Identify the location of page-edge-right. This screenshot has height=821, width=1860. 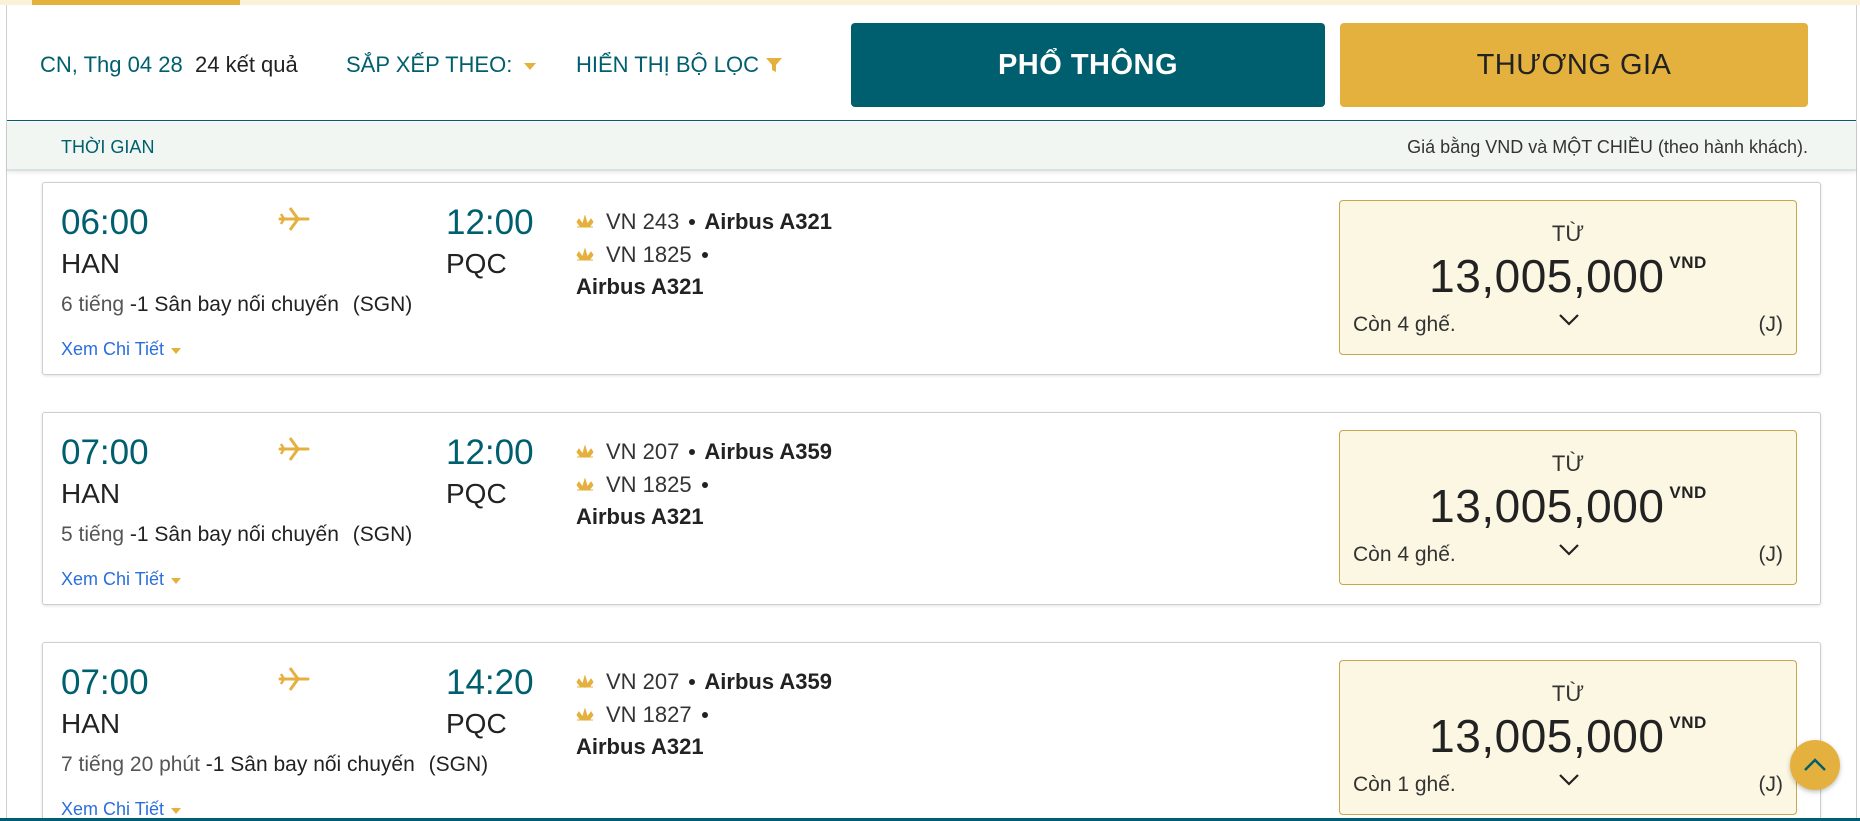
(1856, 413).